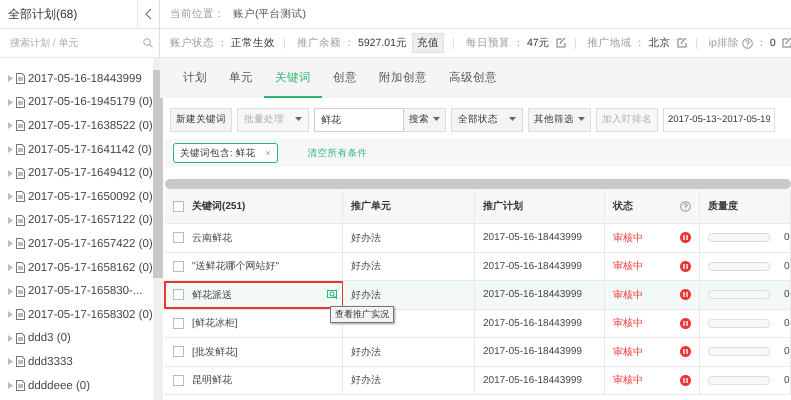 The width and height of the screenshot is (791, 400). I want to click on tree-item: 2017-05-17-1650092 (0), so click(76, 196).